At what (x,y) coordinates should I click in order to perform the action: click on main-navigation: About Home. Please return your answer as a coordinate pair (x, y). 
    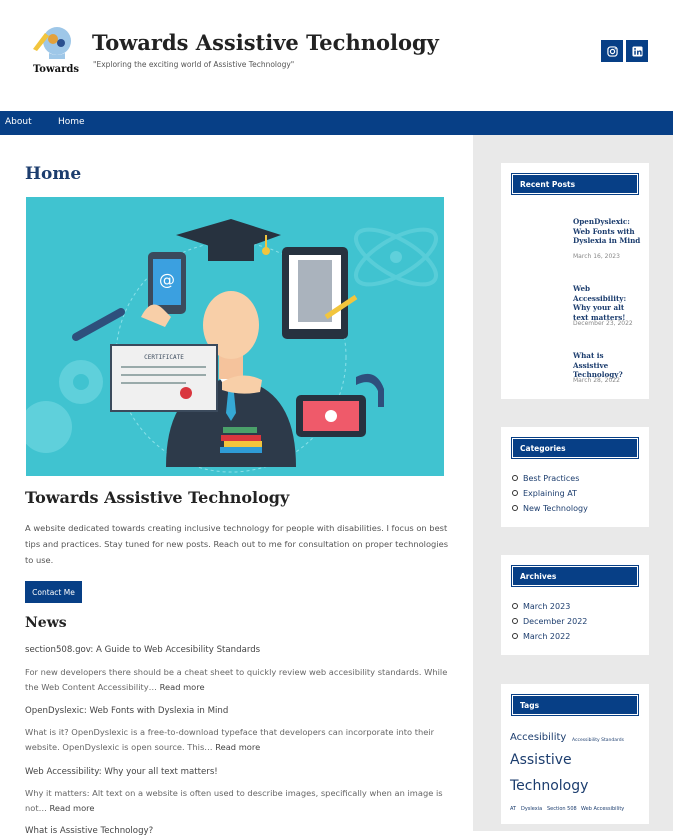
    Looking at the image, I should click on (336, 123).